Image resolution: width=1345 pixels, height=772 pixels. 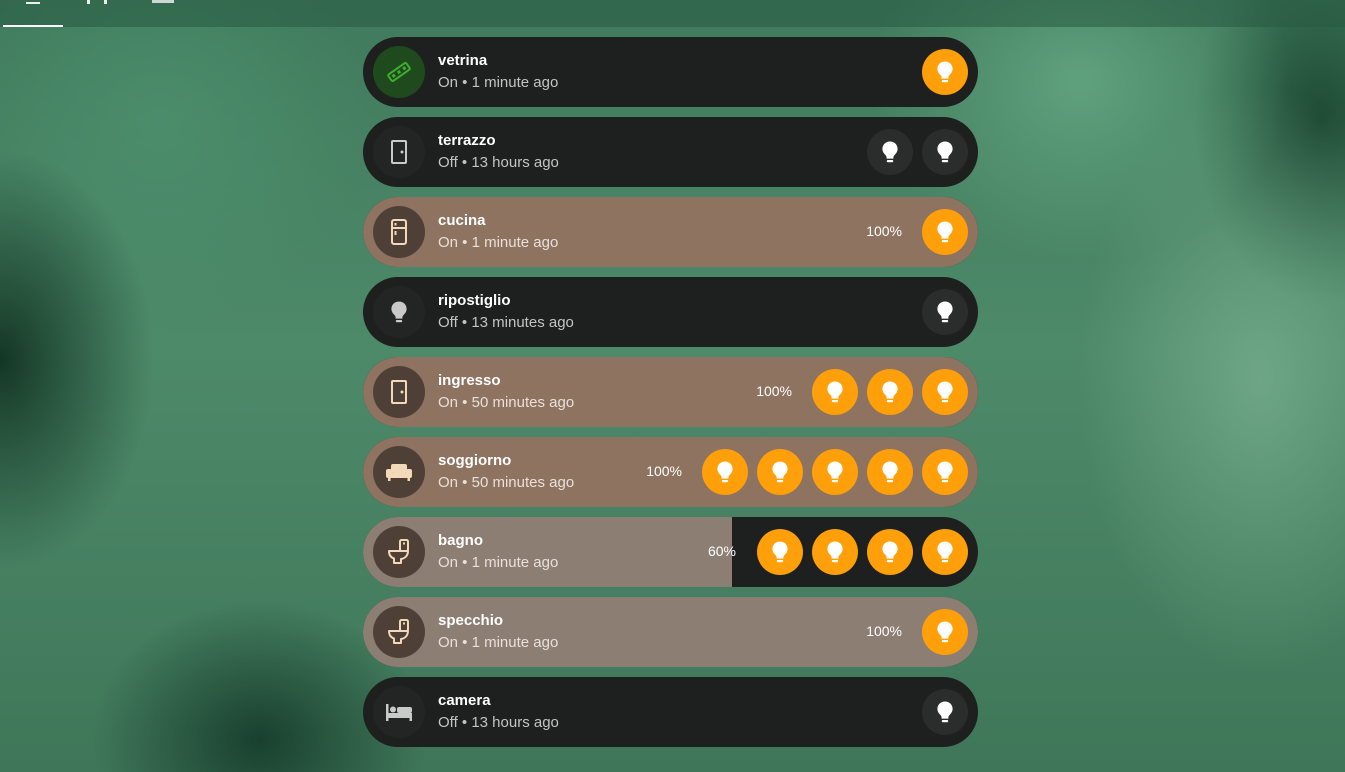 What do you see at coordinates (33, 2) in the screenshot?
I see `home-icon` at bounding box center [33, 2].